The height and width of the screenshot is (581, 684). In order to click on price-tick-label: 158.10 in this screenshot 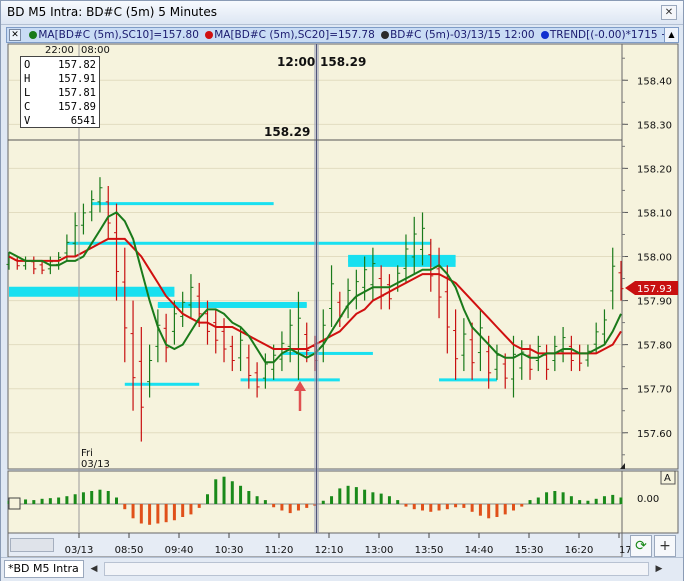, I will do `click(654, 213)`.